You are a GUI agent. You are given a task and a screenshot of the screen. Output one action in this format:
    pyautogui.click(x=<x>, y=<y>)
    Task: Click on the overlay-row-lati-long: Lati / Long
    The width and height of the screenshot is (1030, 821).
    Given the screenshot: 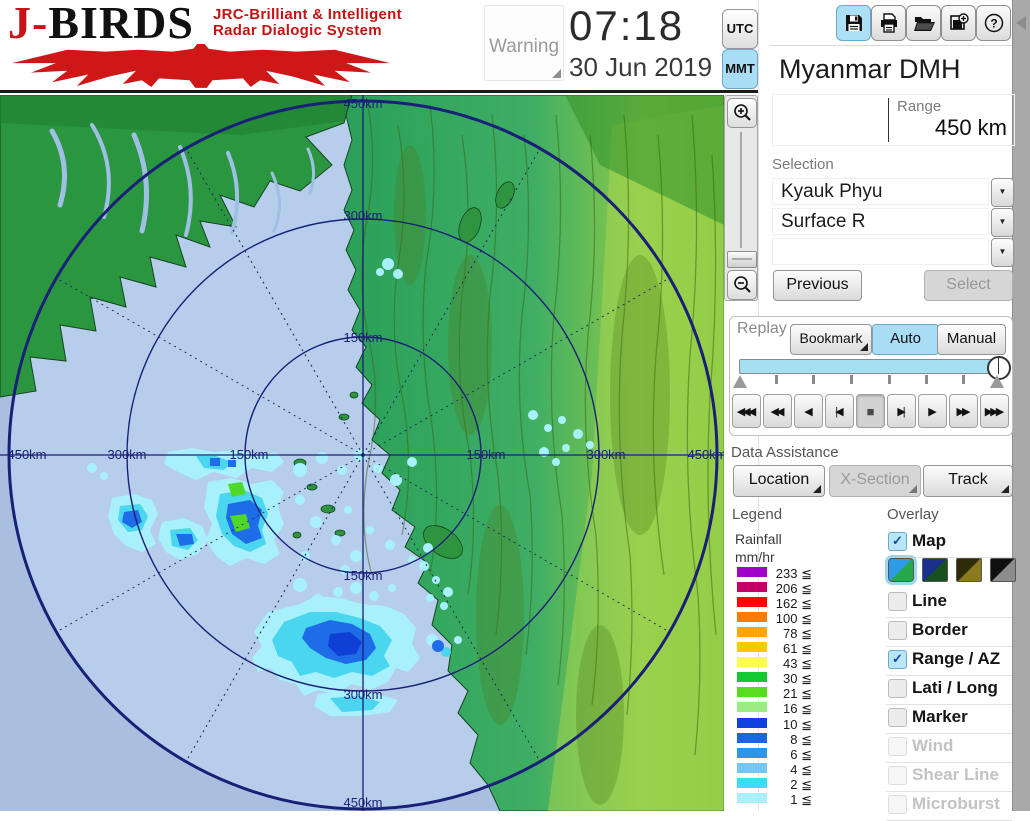 What is the action you would take?
    pyautogui.click(x=949, y=690)
    